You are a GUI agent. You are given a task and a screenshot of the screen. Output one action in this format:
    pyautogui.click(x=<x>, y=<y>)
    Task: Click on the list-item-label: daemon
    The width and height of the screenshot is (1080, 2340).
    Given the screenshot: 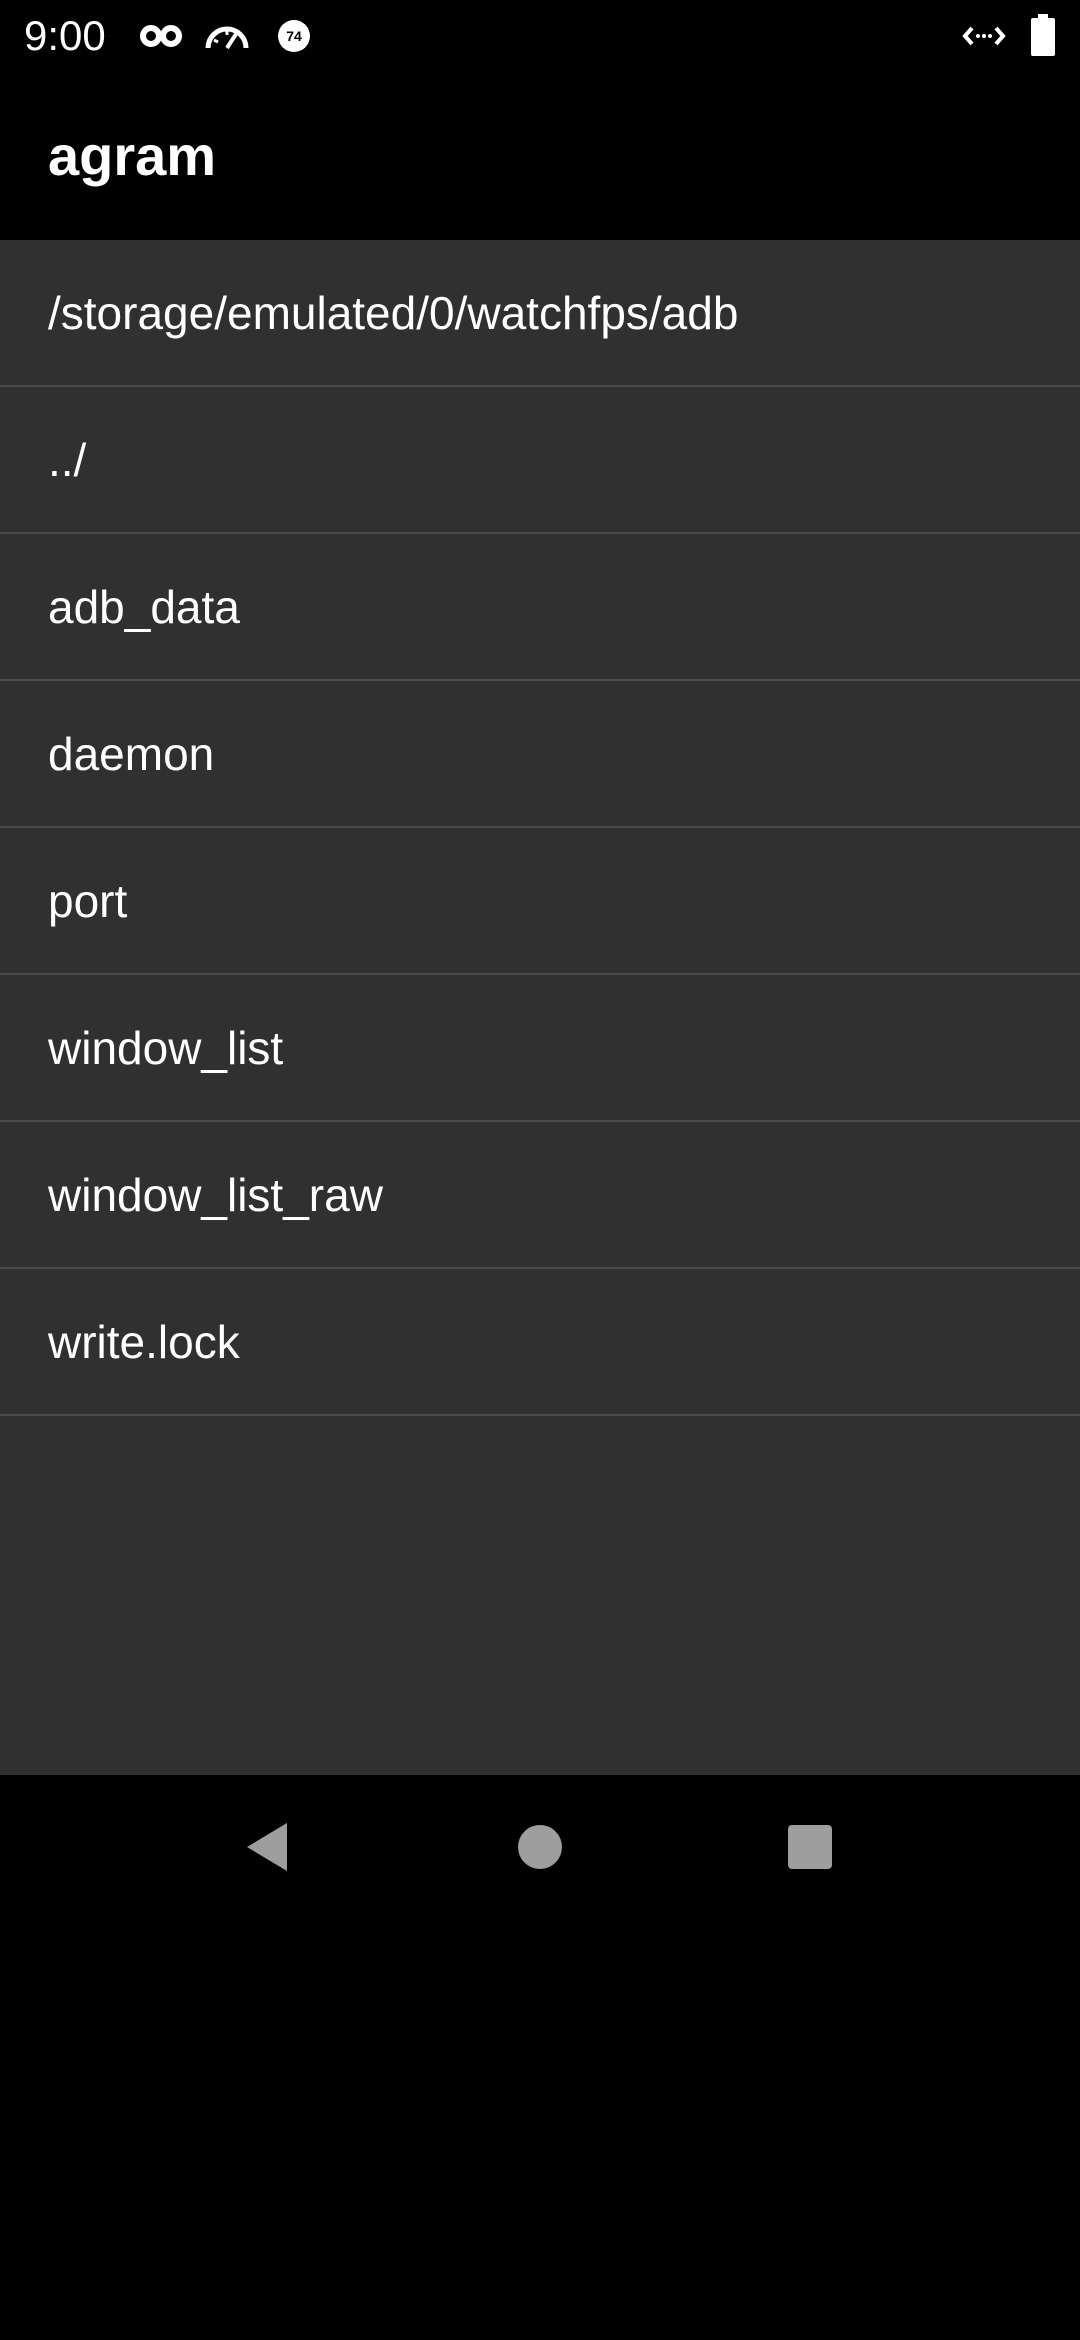 What is the action you would take?
    pyautogui.click(x=131, y=753)
    